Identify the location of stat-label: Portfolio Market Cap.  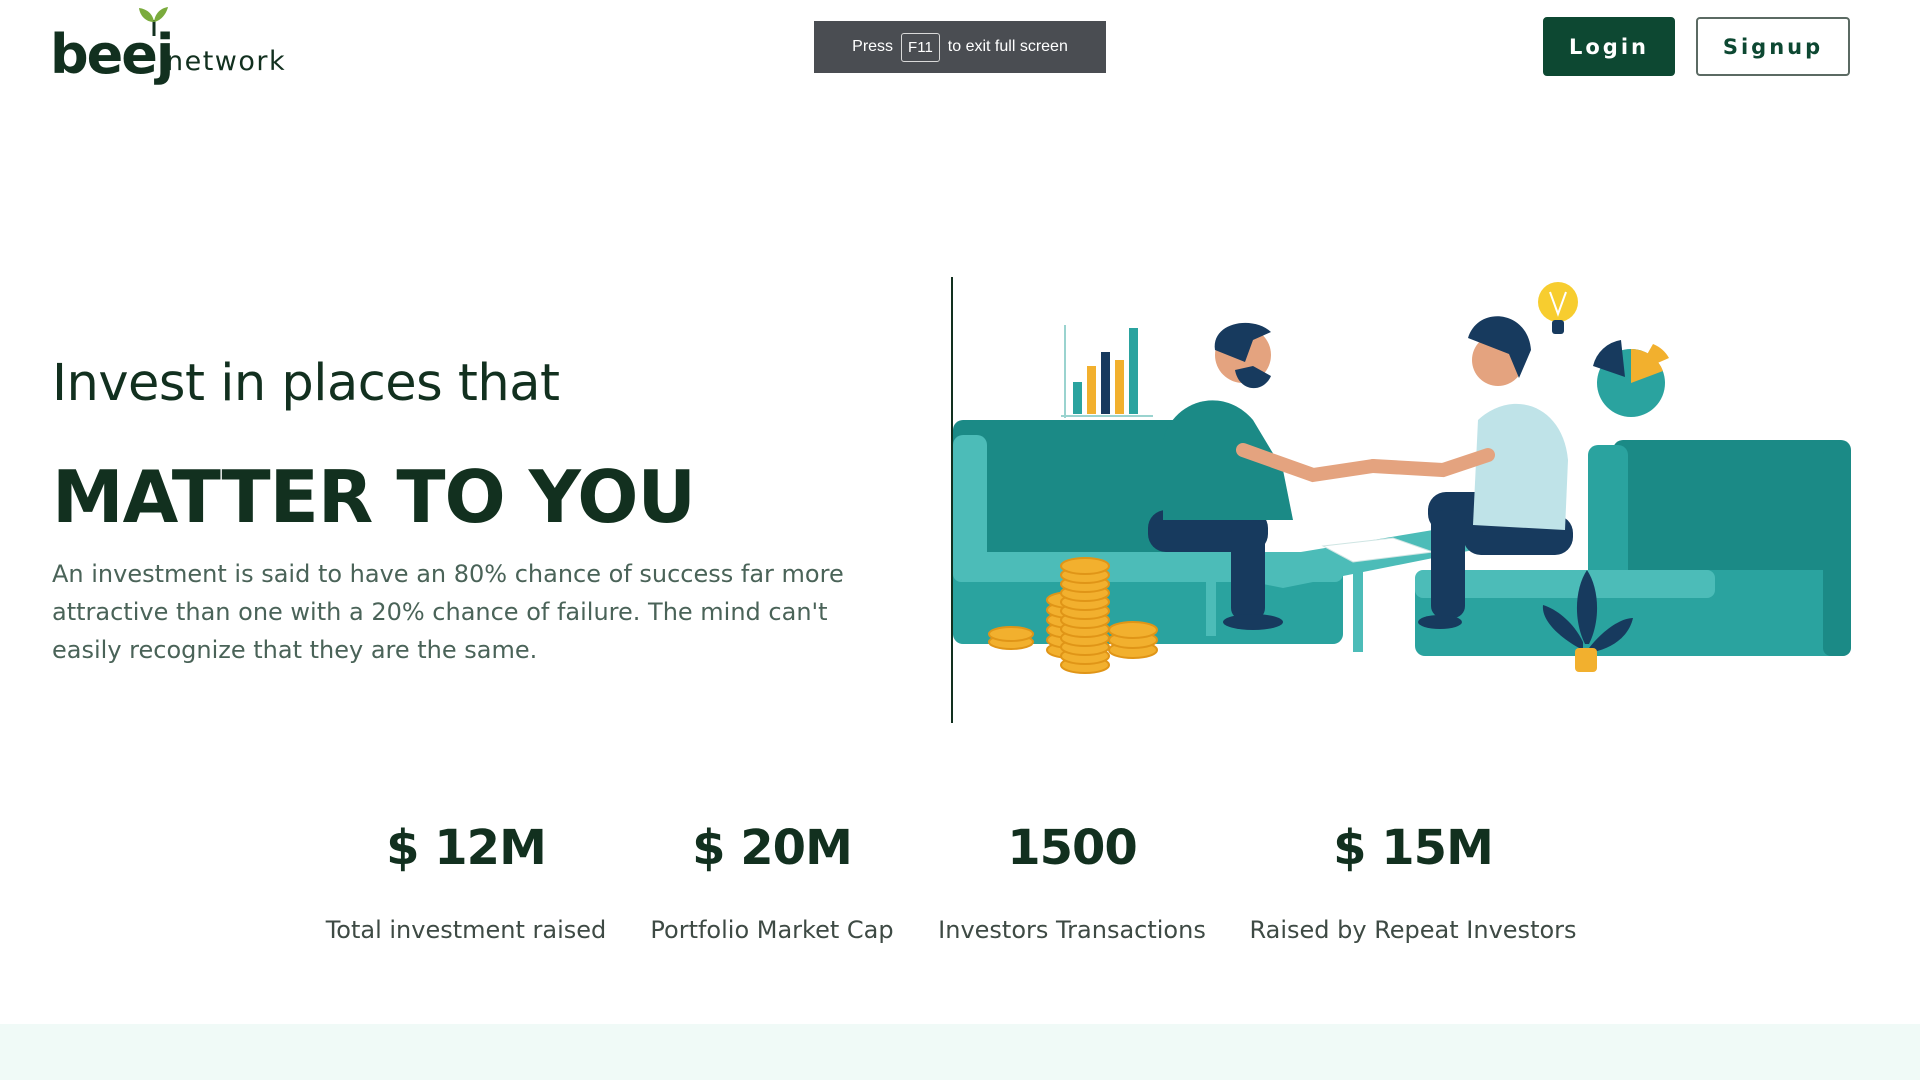
(772, 929).